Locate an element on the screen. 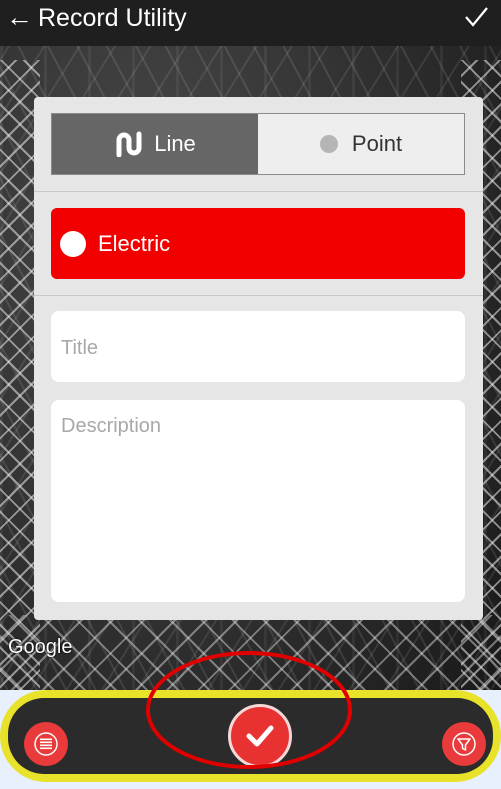  check-icon is located at coordinates (476, 17).